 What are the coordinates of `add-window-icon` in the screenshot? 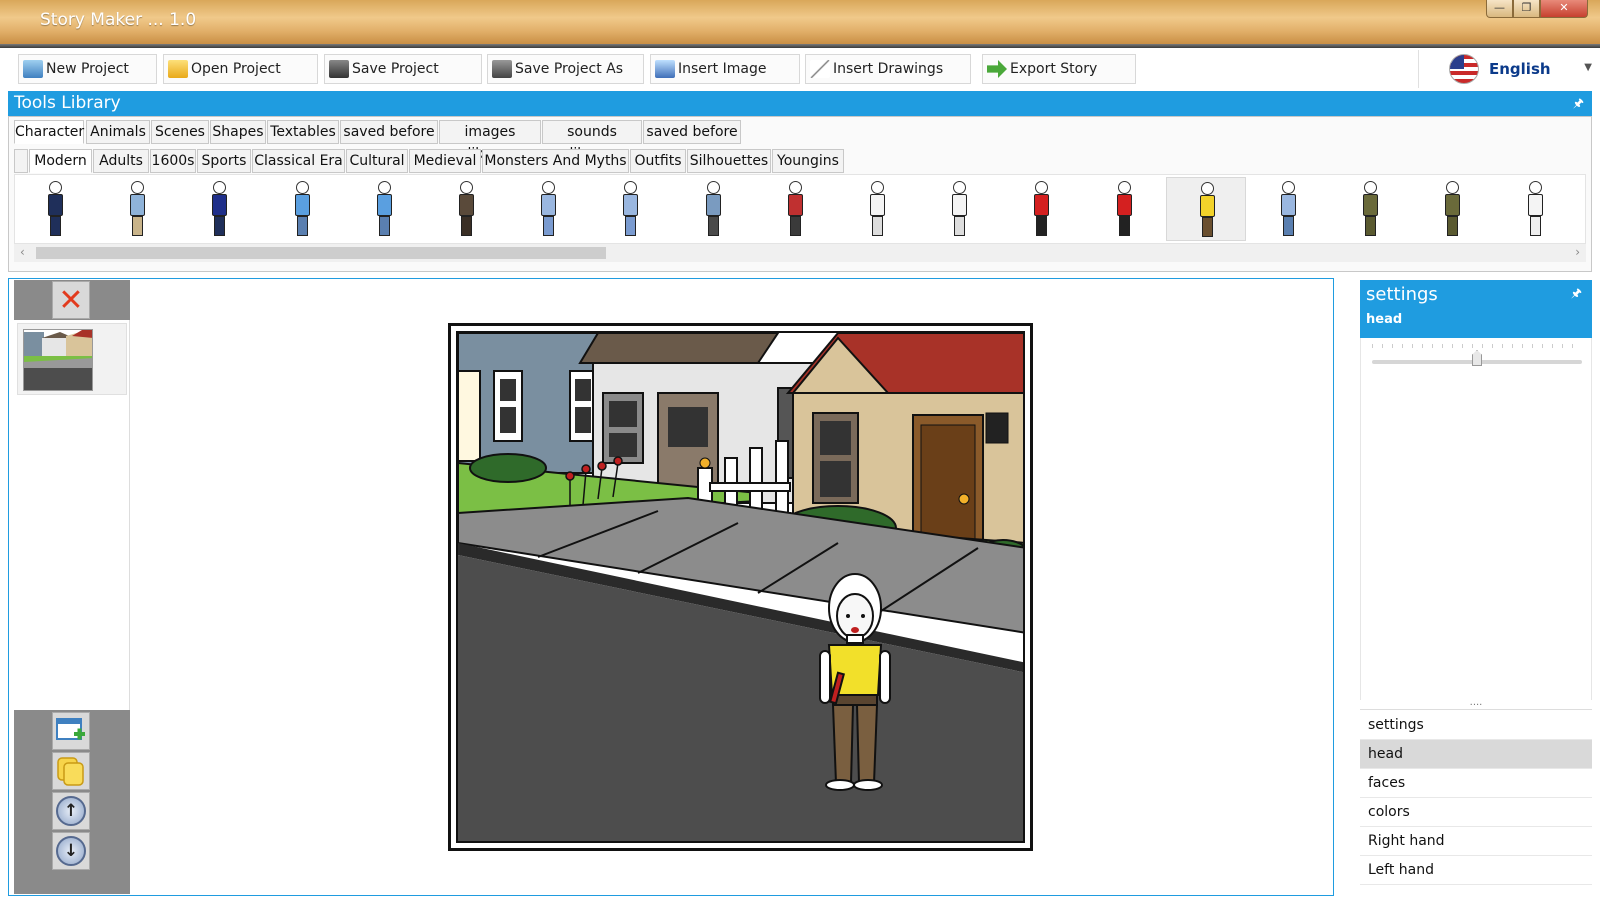 It's located at (70, 729).